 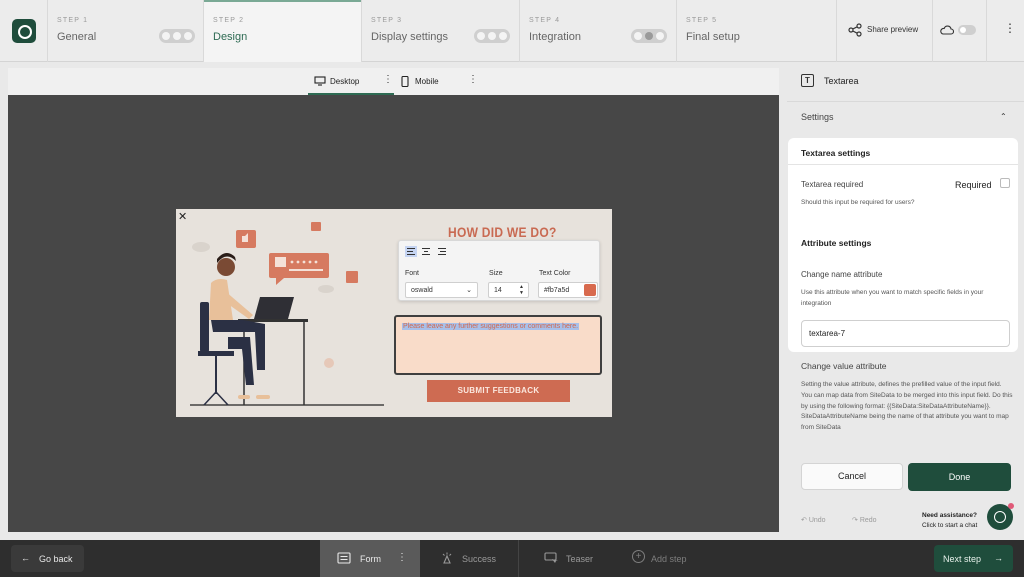 I want to click on tab-form-label: Form, so click(x=370, y=559).